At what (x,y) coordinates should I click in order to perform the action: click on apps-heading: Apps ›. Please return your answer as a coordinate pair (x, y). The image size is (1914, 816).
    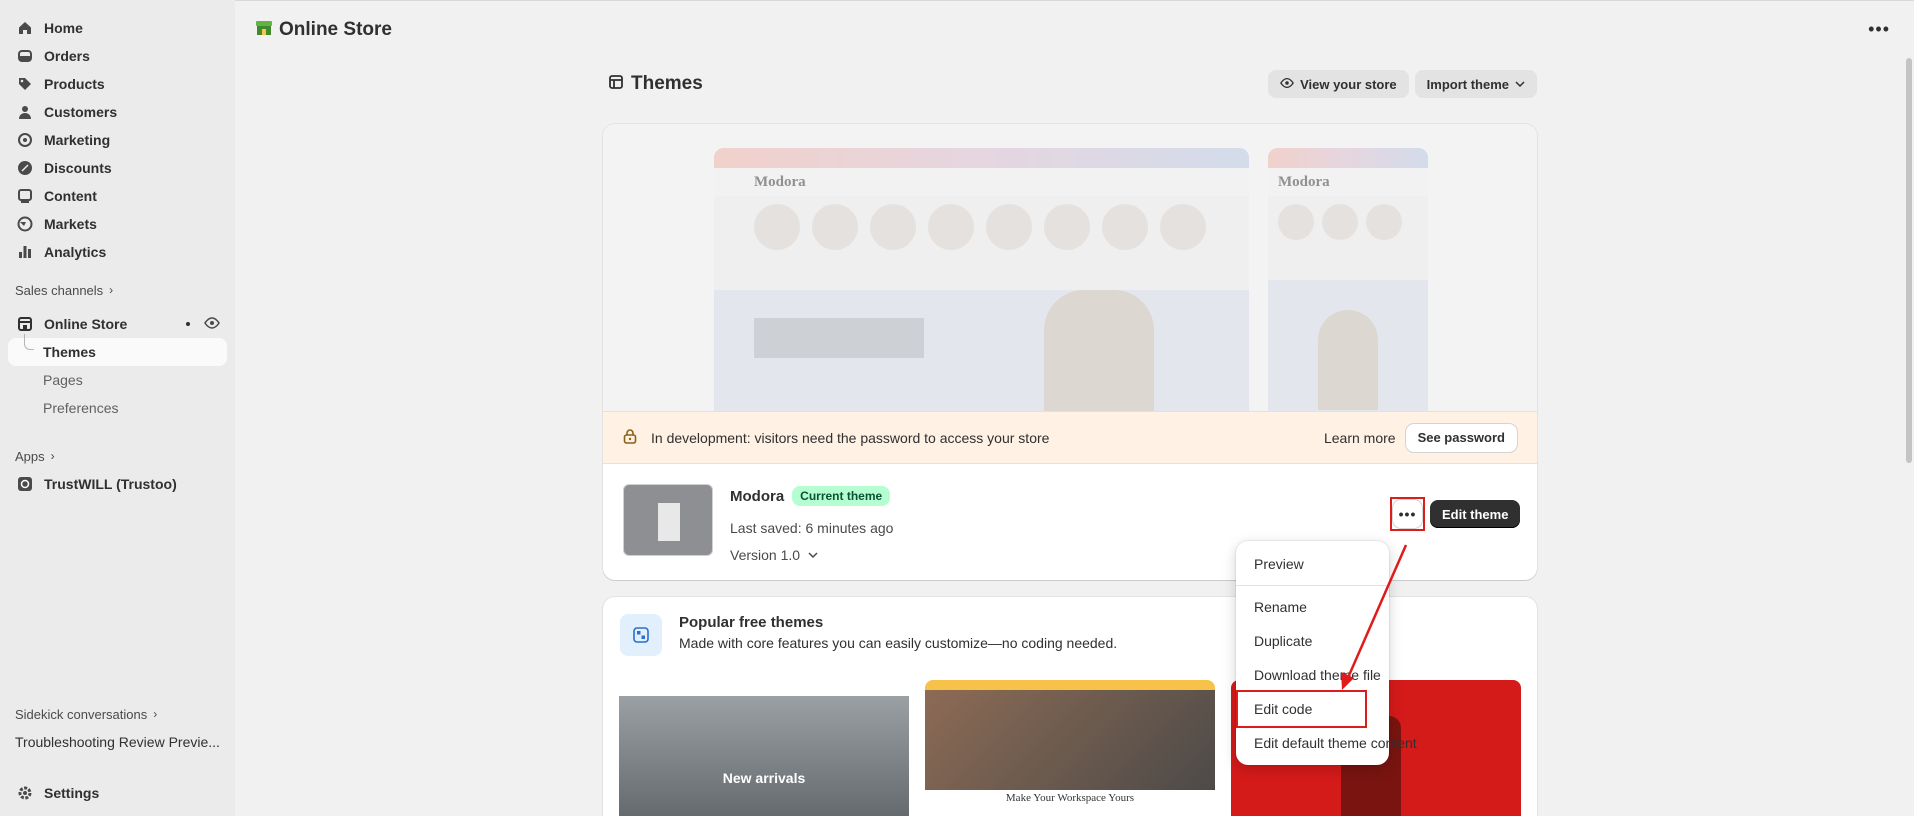
    Looking at the image, I should click on (117, 456).